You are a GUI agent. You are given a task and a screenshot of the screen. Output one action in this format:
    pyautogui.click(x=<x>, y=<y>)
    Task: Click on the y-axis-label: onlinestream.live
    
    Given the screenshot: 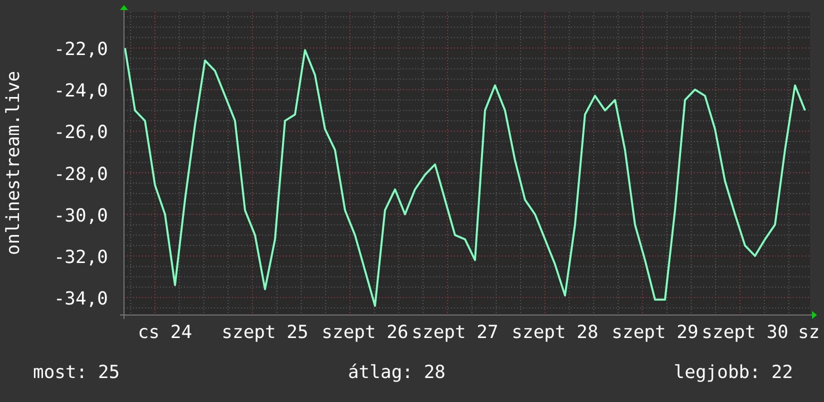 What is the action you would take?
    pyautogui.click(x=13, y=163)
    